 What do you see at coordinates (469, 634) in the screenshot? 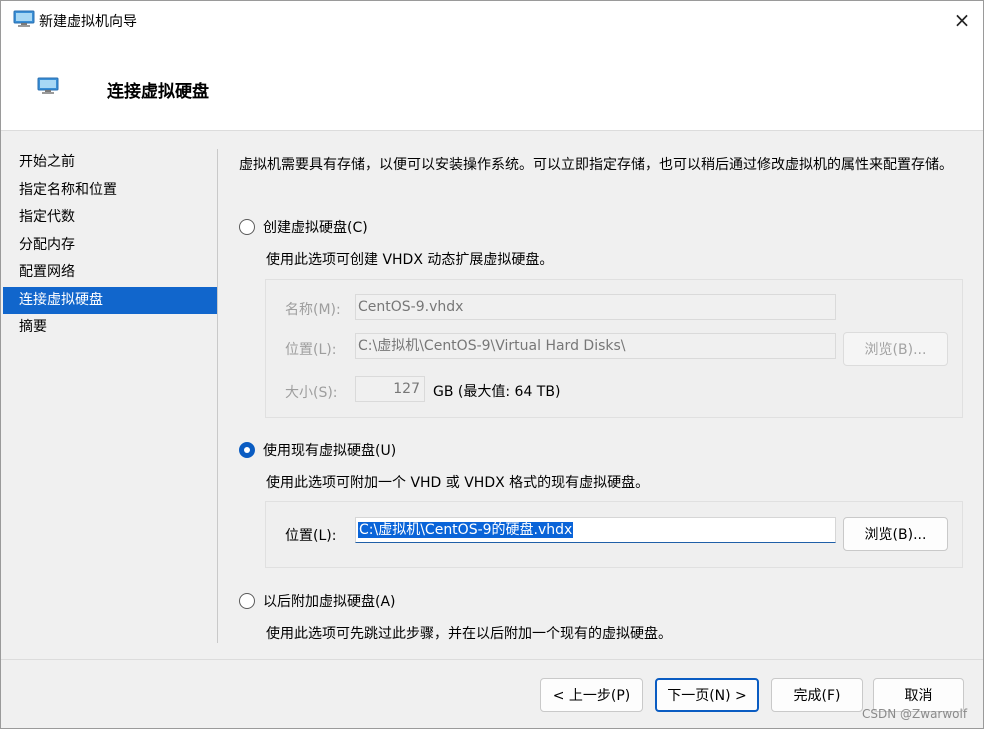
I see `attach-later-description: 使用此选项可先跳过此步骤，并在以后附加一个现有的虚拟硬盘。` at bounding box center [469, 634].